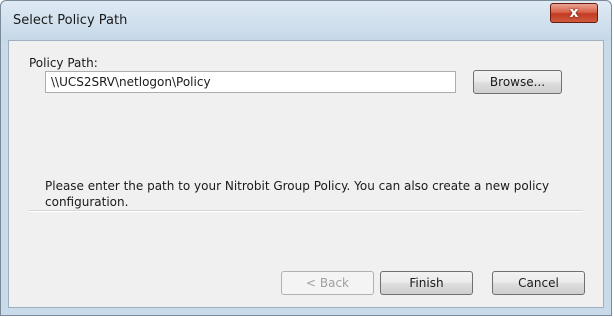  I want to click on cancel-button: Cancel, so click(538, 283).